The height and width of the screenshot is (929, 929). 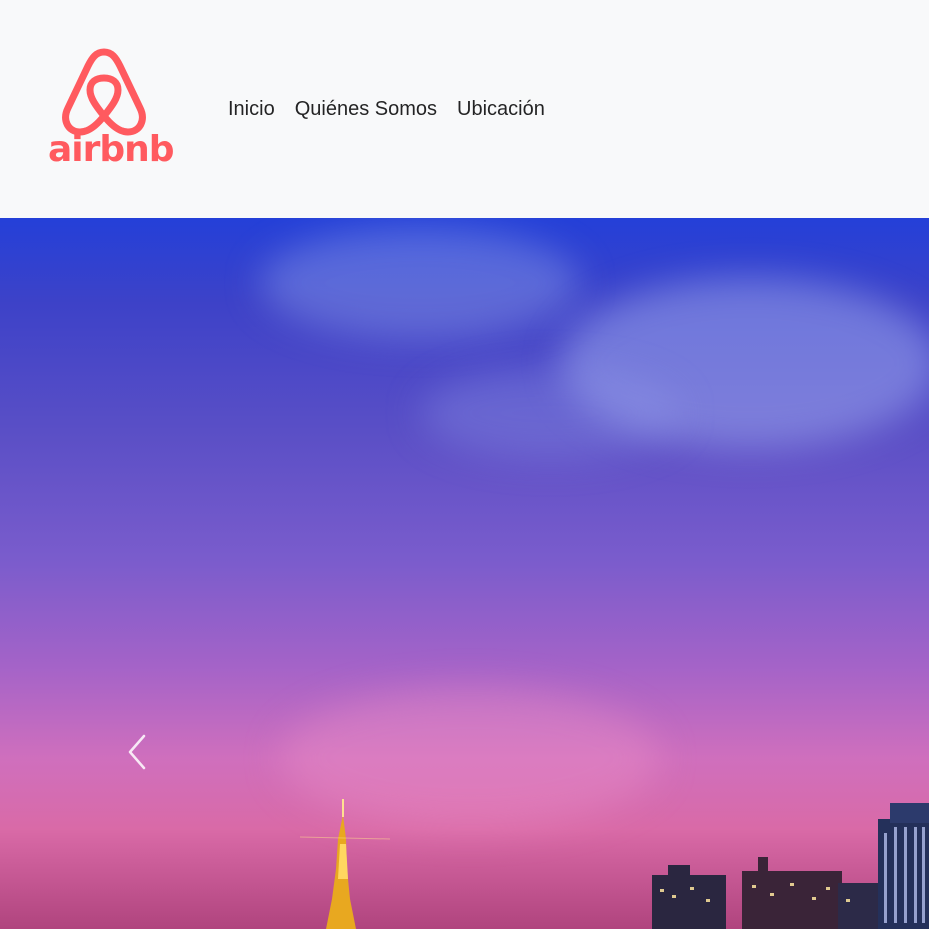 I want to click on chevron-left-icon, so click(x=137, y=752).